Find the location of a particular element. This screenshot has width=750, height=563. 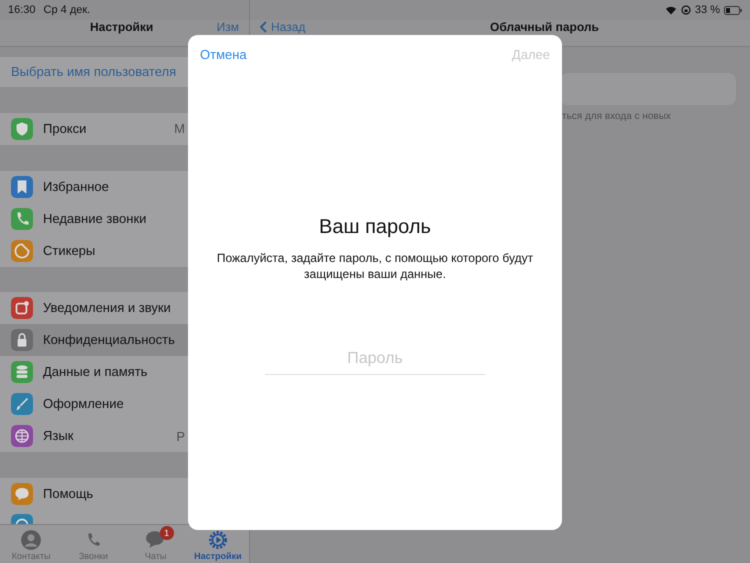

rotation-lock-icon is located at coordinates (685, 10).